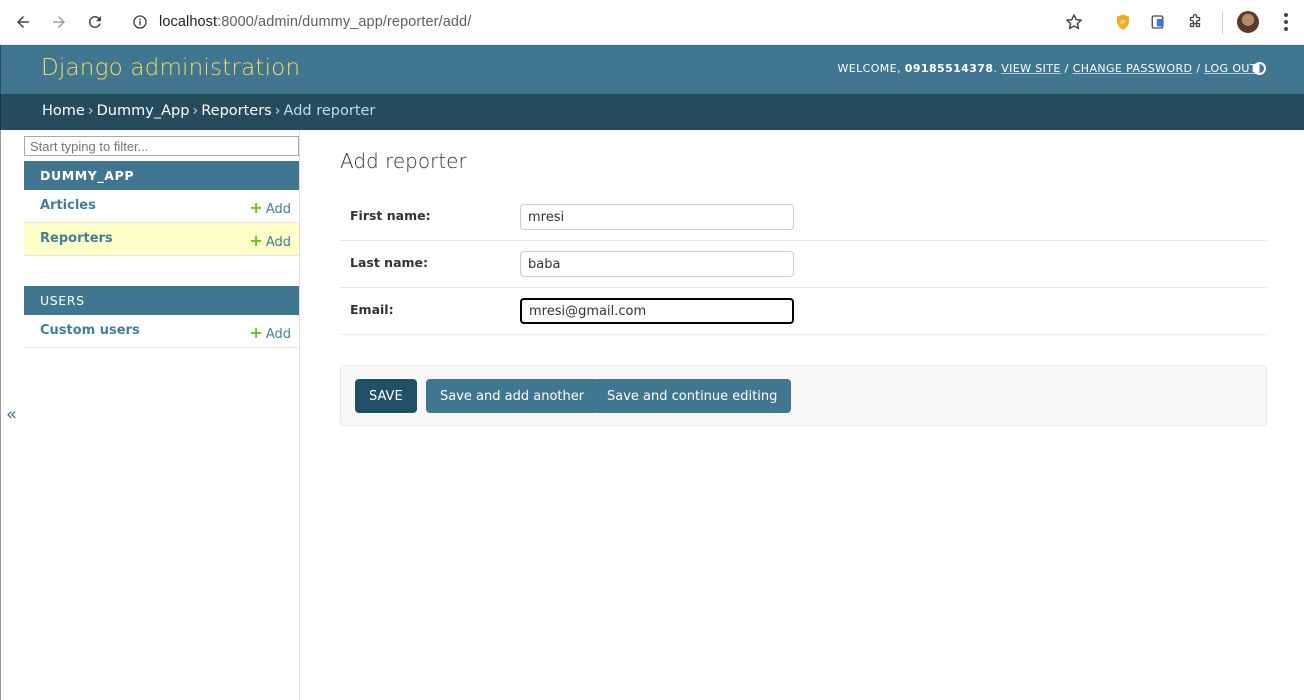  What do you see at coordinates (143, 111) in the screenshot?
I see `breadcrumb-app: Dummy_App` at bounding box center [143, 111].